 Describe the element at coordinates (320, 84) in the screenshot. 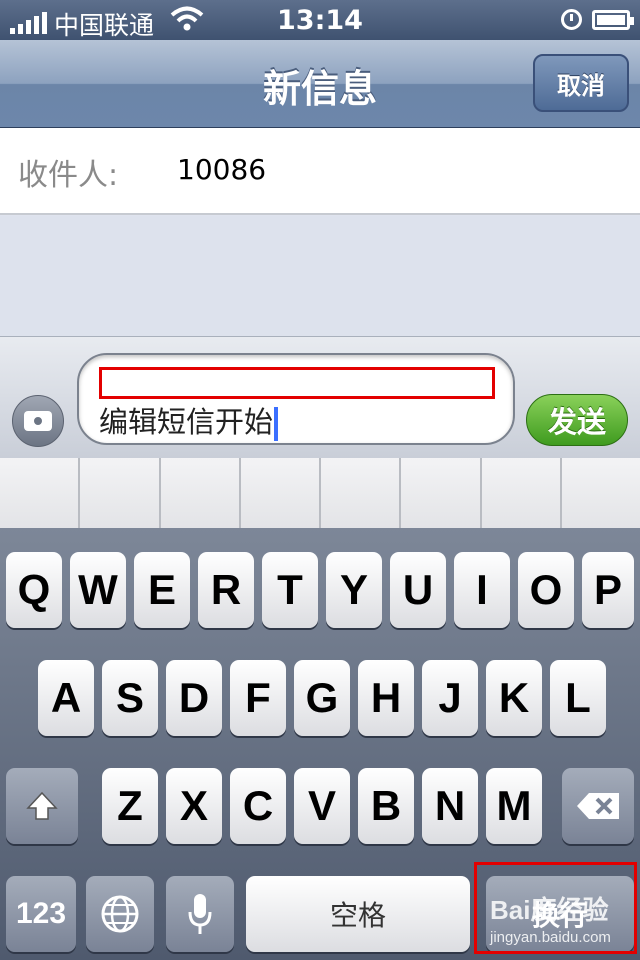

I see `navigation-bar: 新信息 取消` at that location.